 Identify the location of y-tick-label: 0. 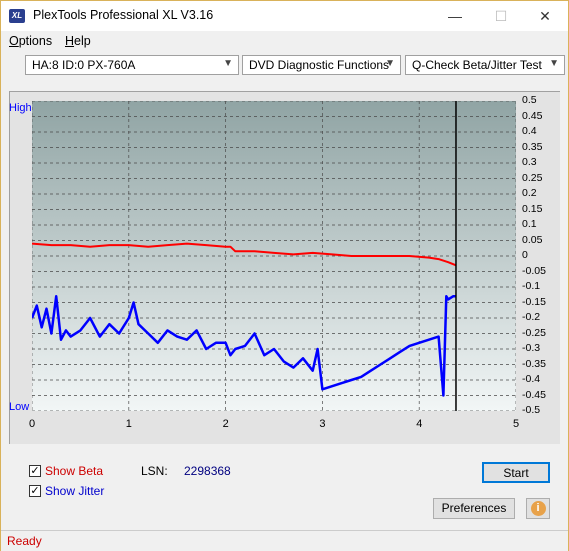
(525, 255).